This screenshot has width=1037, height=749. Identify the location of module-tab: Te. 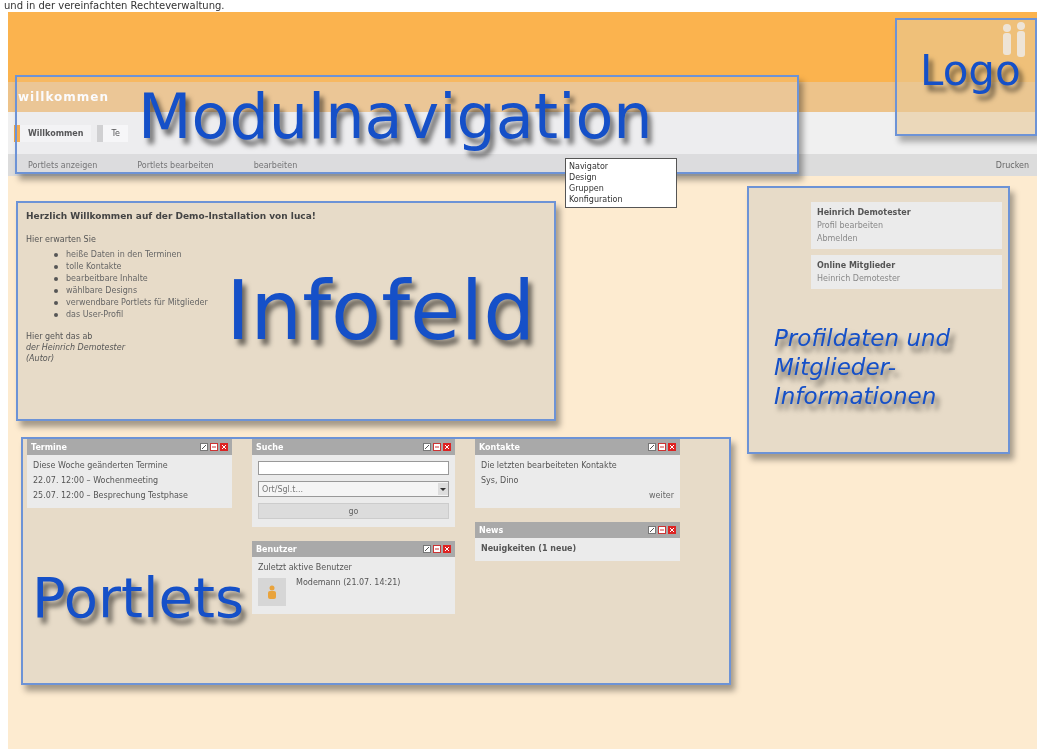
(112, 133).